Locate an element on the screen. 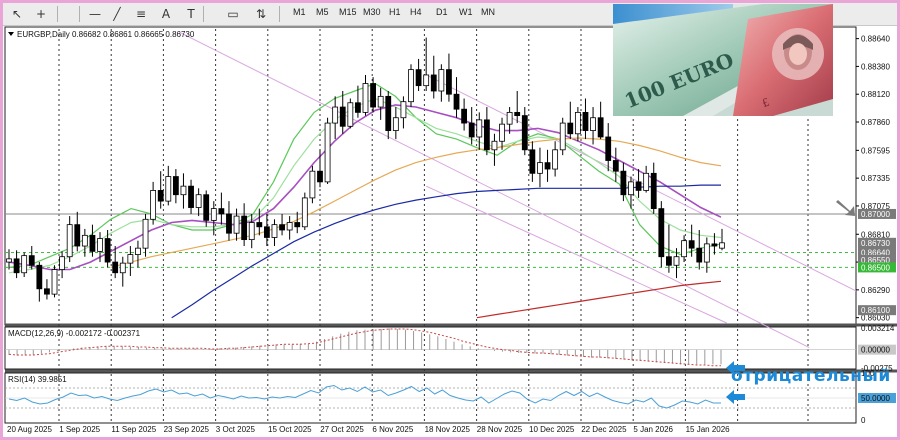 The width and height of the screenshot is (900, 440). timeframe-m15: M15 is located at coordinates (348, 12).